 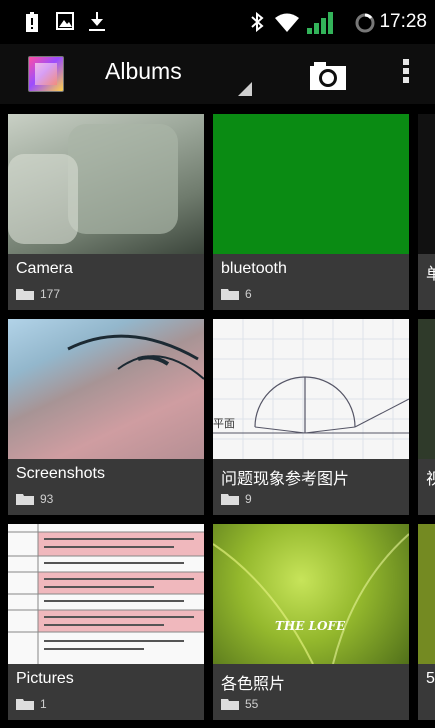 I want to click on album-tile-bluetooth: bluetooth 6, so click(x=311, y=212).